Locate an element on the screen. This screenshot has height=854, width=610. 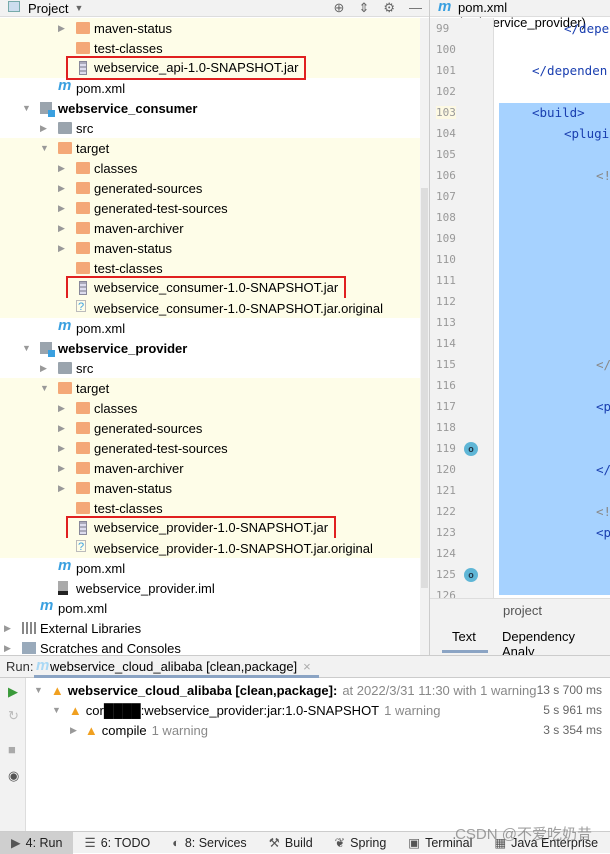
tree-item: webservice_consumer-1.0-SNAPSHOT.jar is located at coordinates (210, 288).